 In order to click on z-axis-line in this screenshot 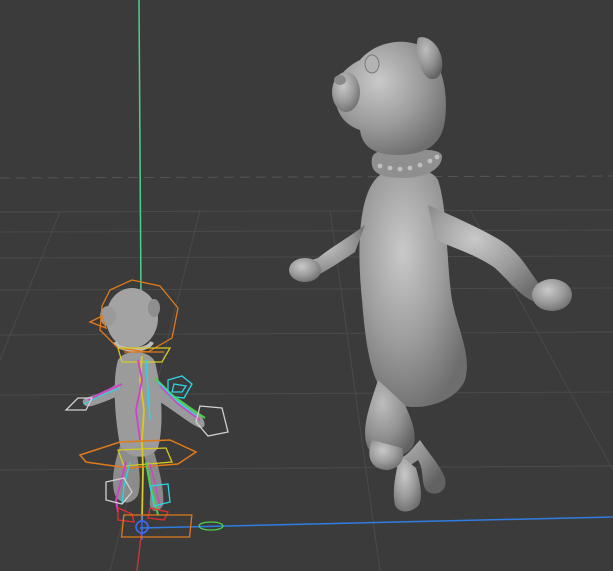, I will do `click(139, 549)`.